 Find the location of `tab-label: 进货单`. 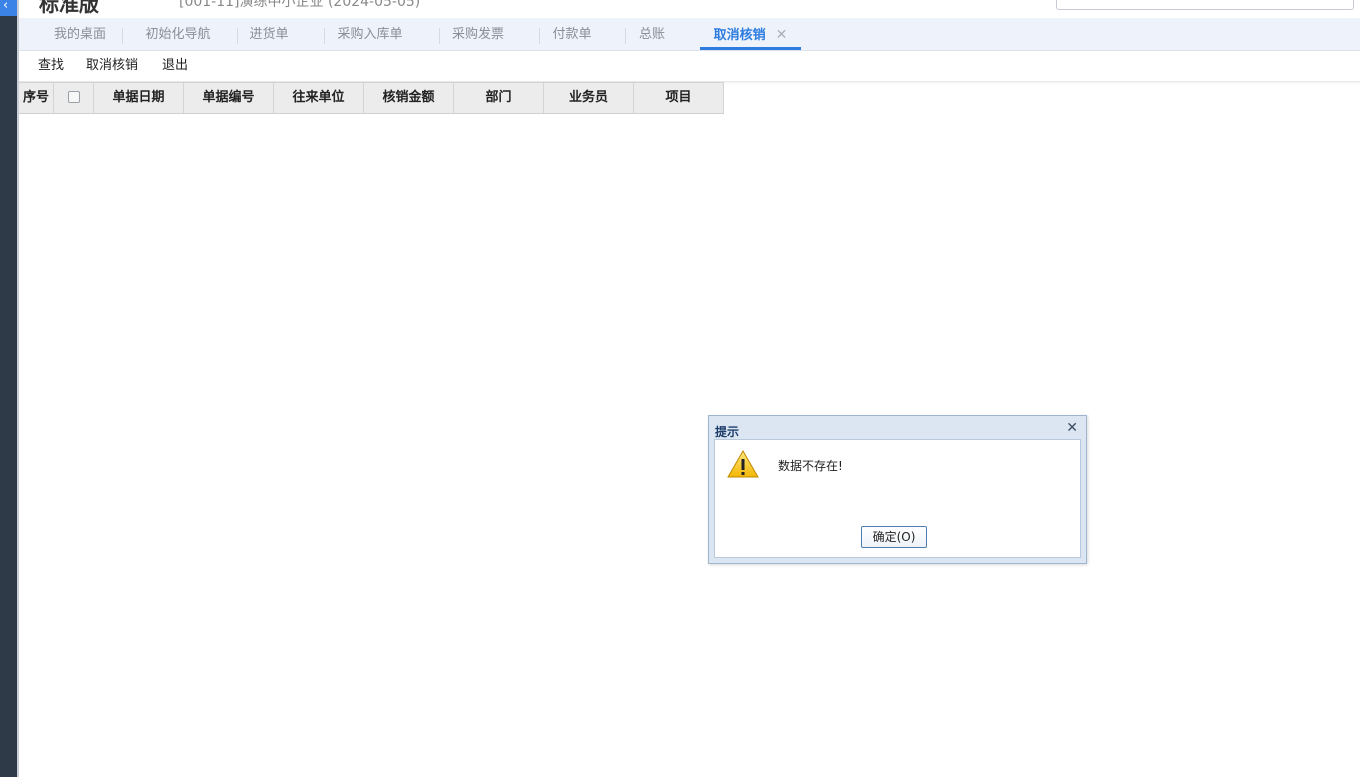

tab-label: 进货单 is located at coordinates (269, 34).